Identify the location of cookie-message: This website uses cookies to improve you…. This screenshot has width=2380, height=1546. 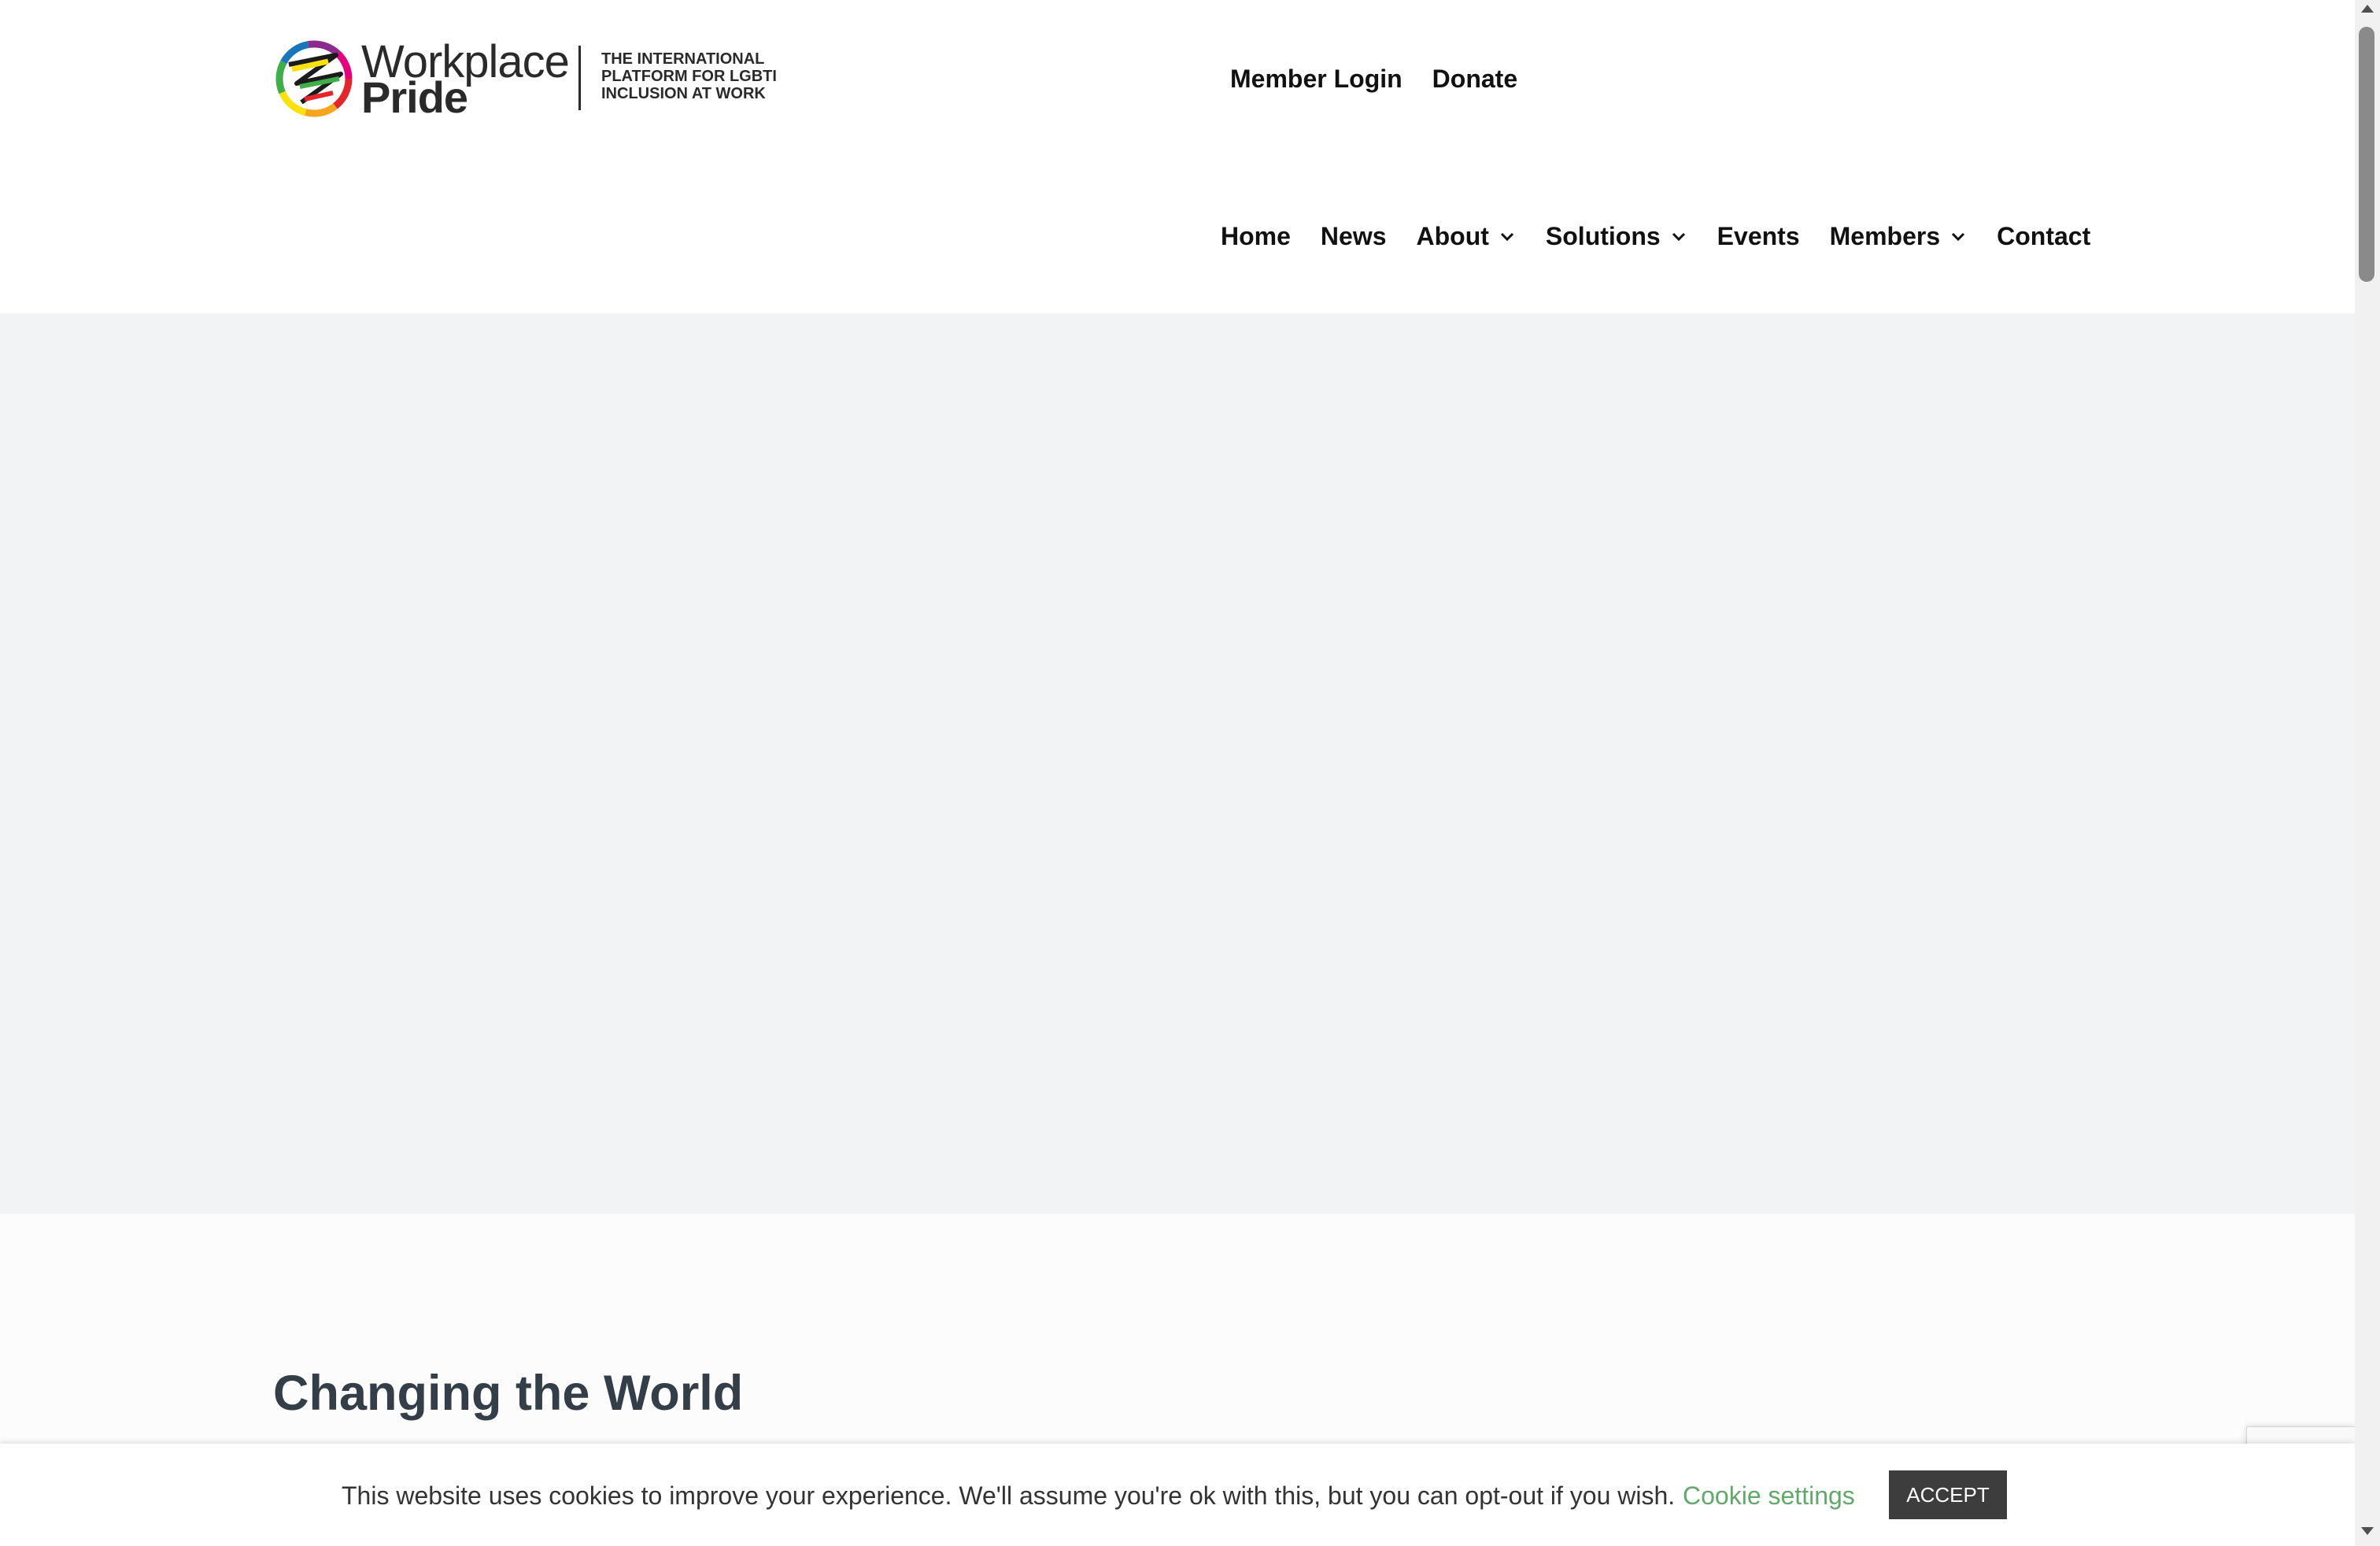
(1009, 1495).